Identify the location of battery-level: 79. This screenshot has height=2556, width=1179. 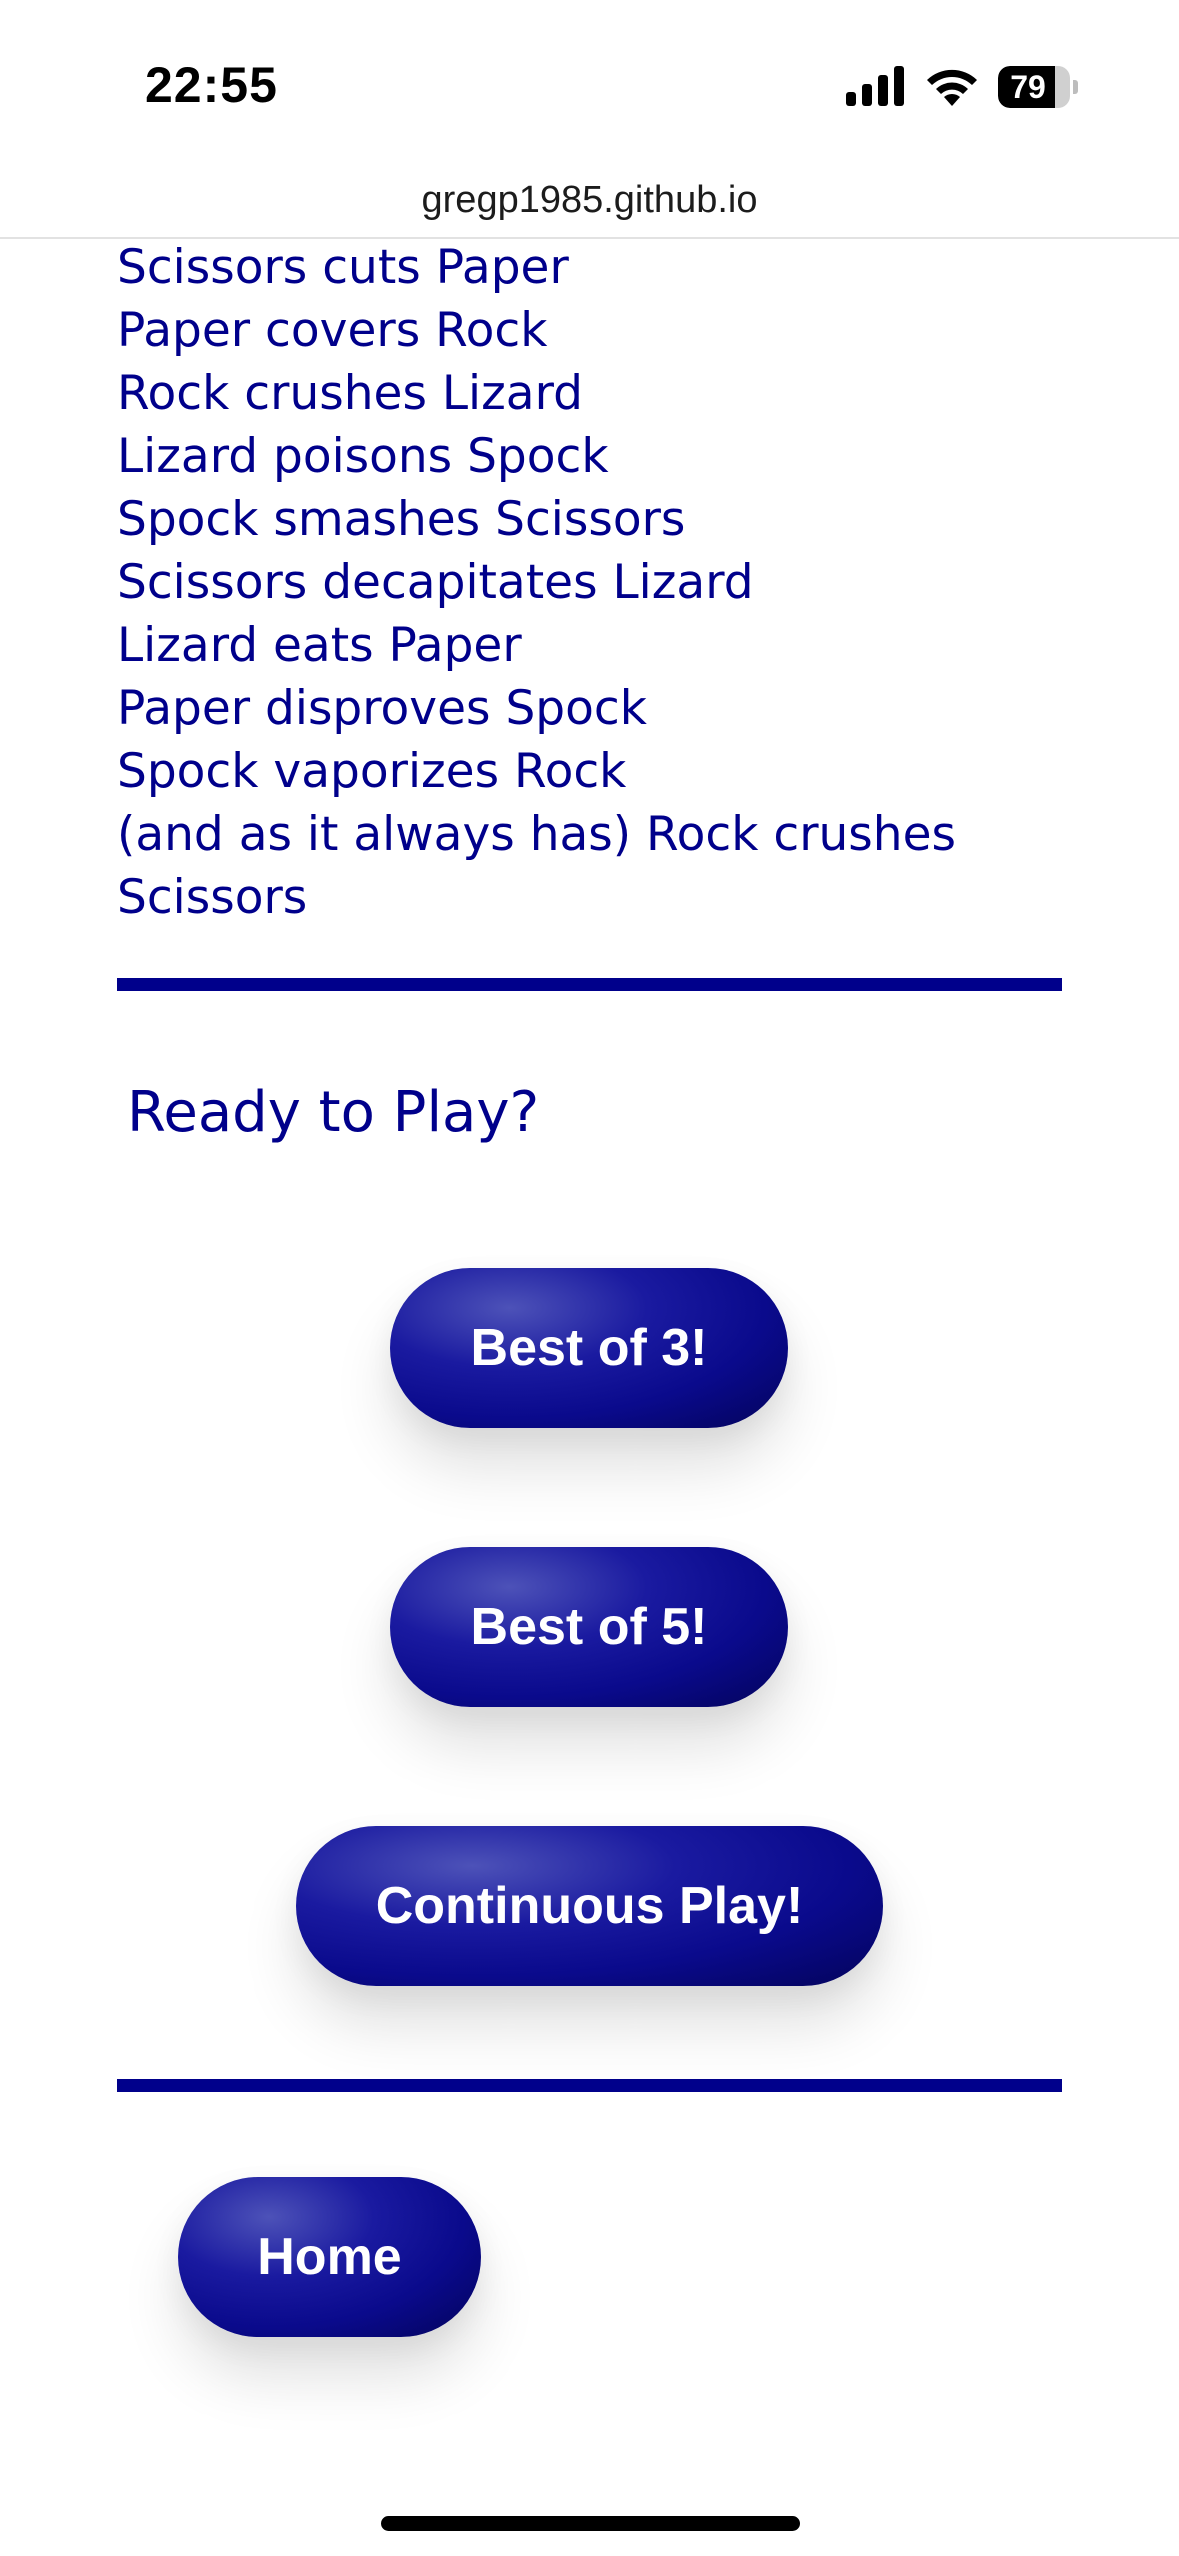
(1028, 87).